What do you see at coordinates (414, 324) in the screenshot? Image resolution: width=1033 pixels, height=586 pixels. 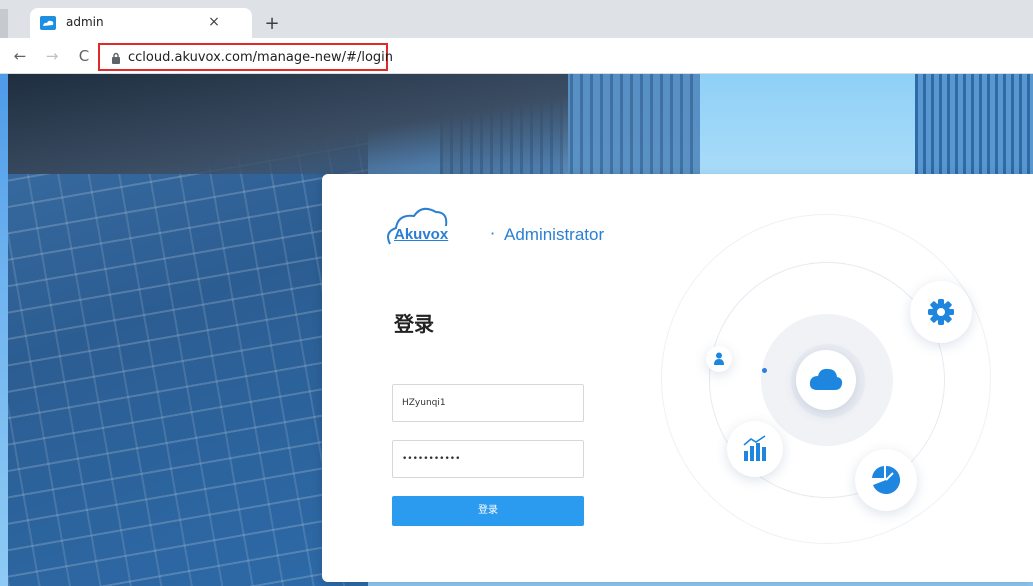 I see `login-title: 登录` at bounding box center [414, 324].